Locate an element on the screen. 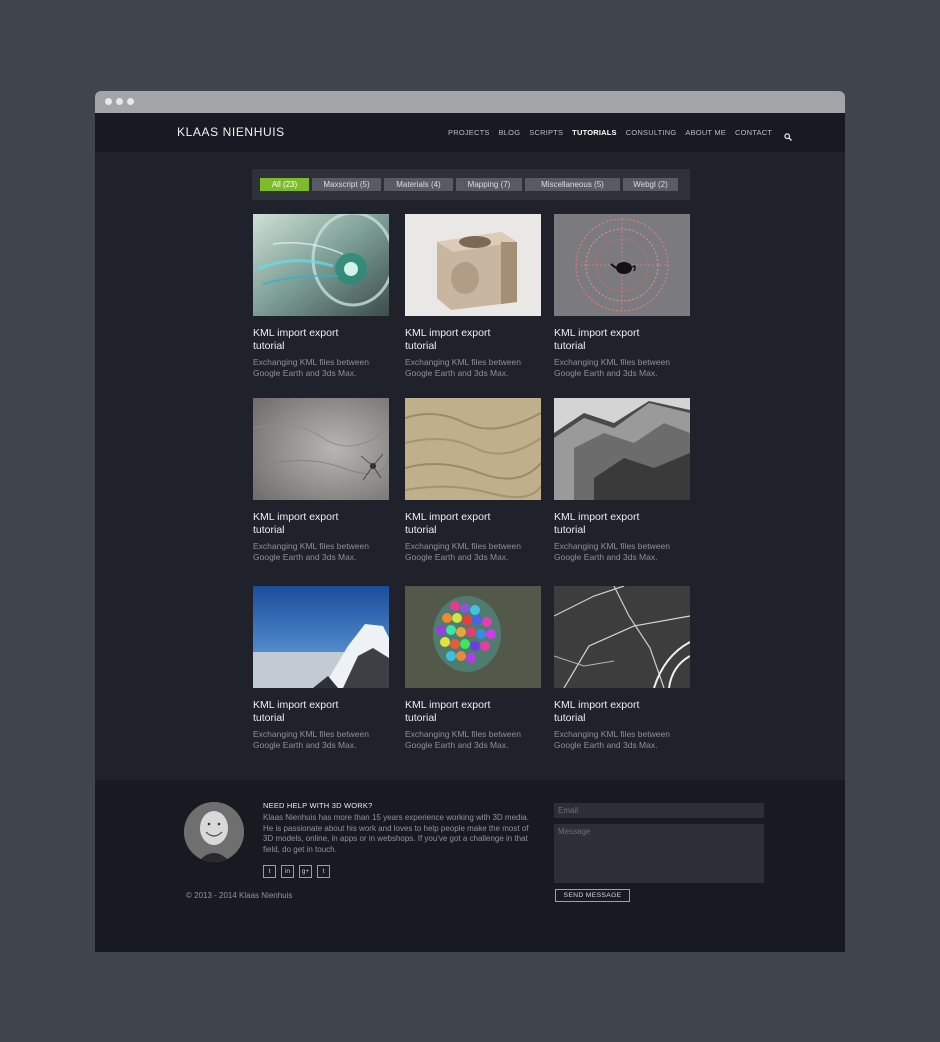 The image size is (940, 1042). copyright-text: © 2013 - 2014 Klaas Nienhuis is located at coordinates (239, 895).